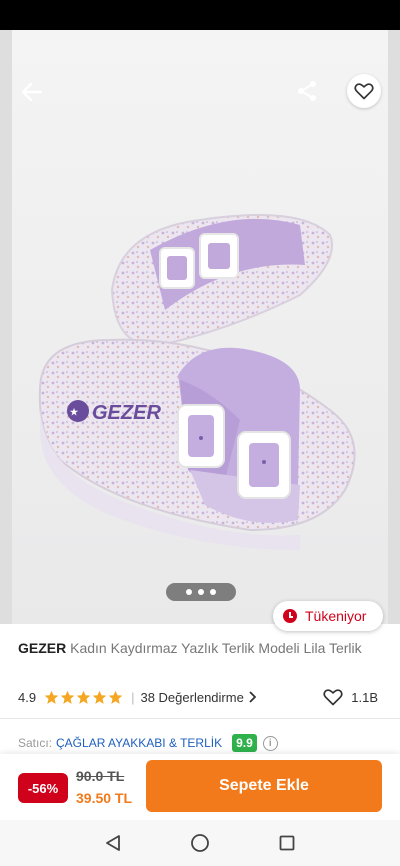 The height and width of the screenshot is (866, 400). Describe the element at coordinates (139, 743) in the screenshot. I see `seller-name-link: ÇAĞLAR AYAKKABI & TERLİK` at that location.